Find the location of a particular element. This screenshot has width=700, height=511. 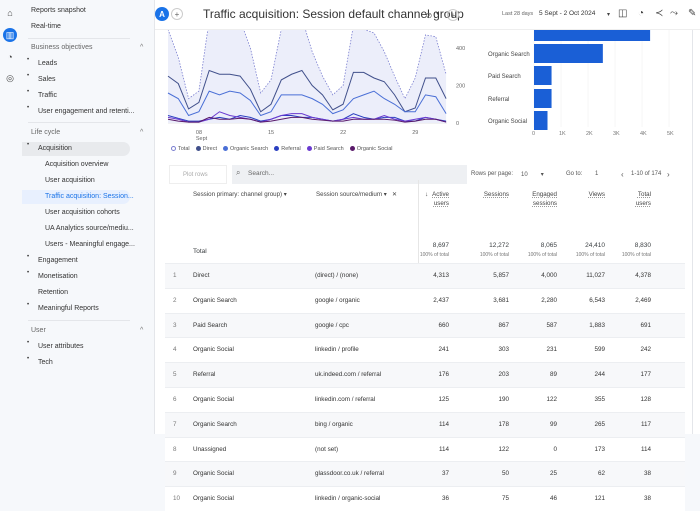

nav-acquisition-item: Acquisition overview is located at coordinates (100, 165).